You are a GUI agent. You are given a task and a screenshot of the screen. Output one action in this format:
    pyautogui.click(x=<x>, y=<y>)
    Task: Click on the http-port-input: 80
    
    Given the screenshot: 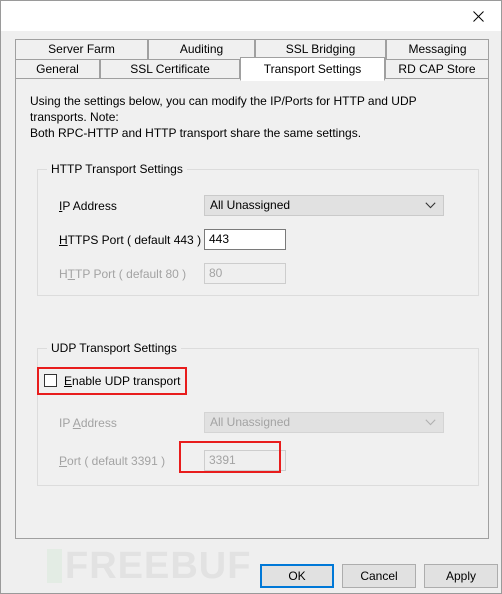 What is the action you would take?
    pyautogui.click(x=245, y=273)
    